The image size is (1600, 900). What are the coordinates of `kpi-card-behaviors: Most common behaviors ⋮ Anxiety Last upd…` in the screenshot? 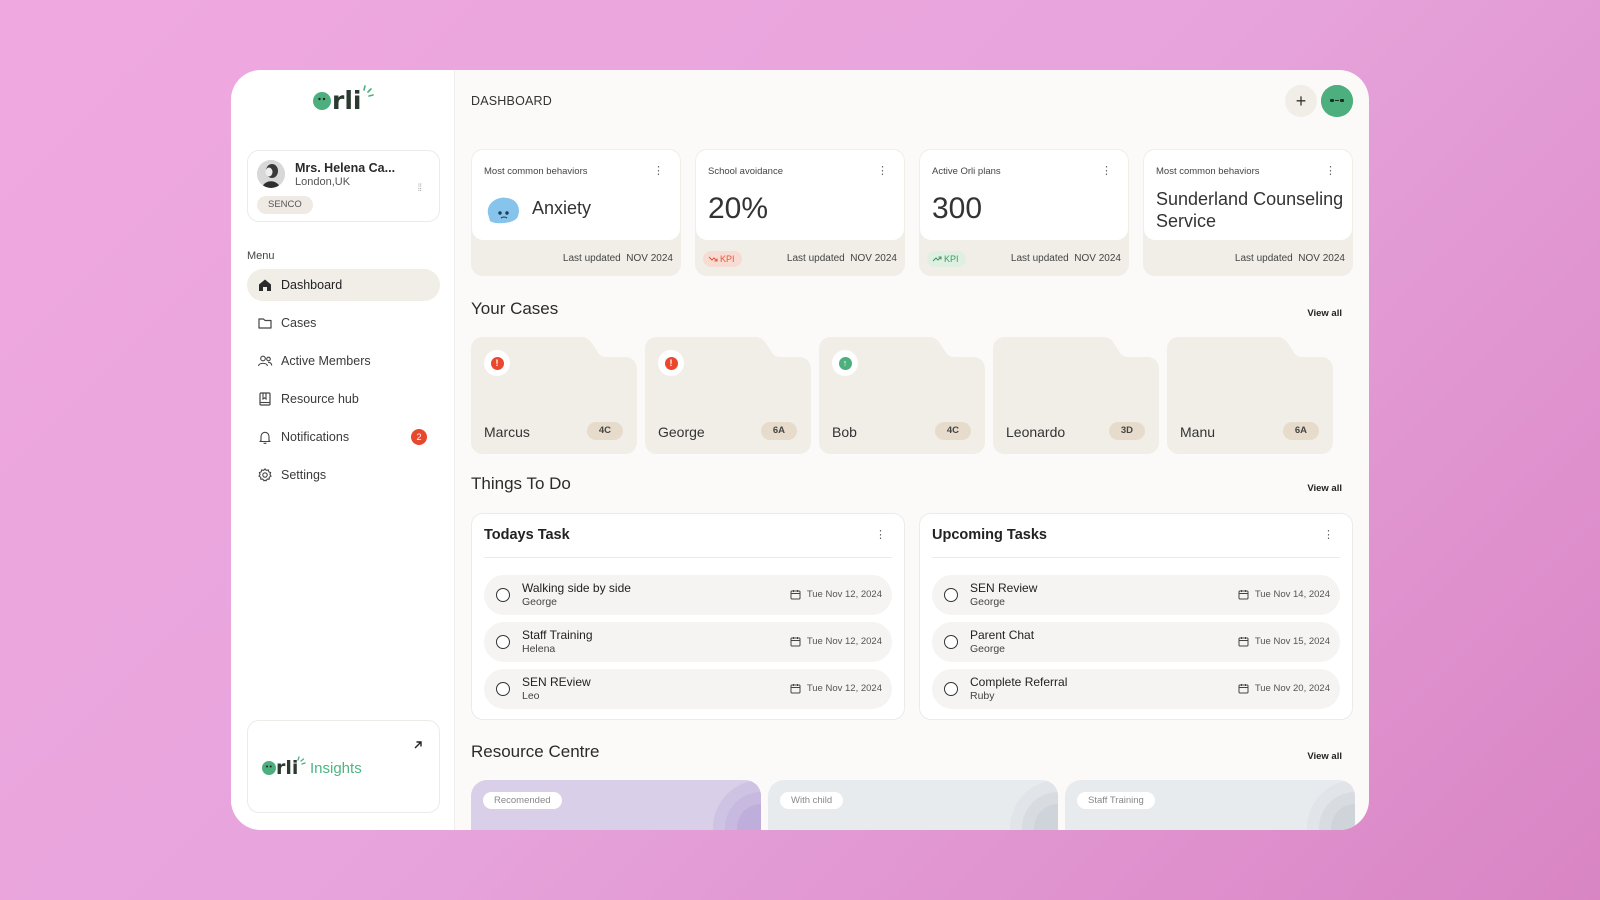 It's located at (576, 212).